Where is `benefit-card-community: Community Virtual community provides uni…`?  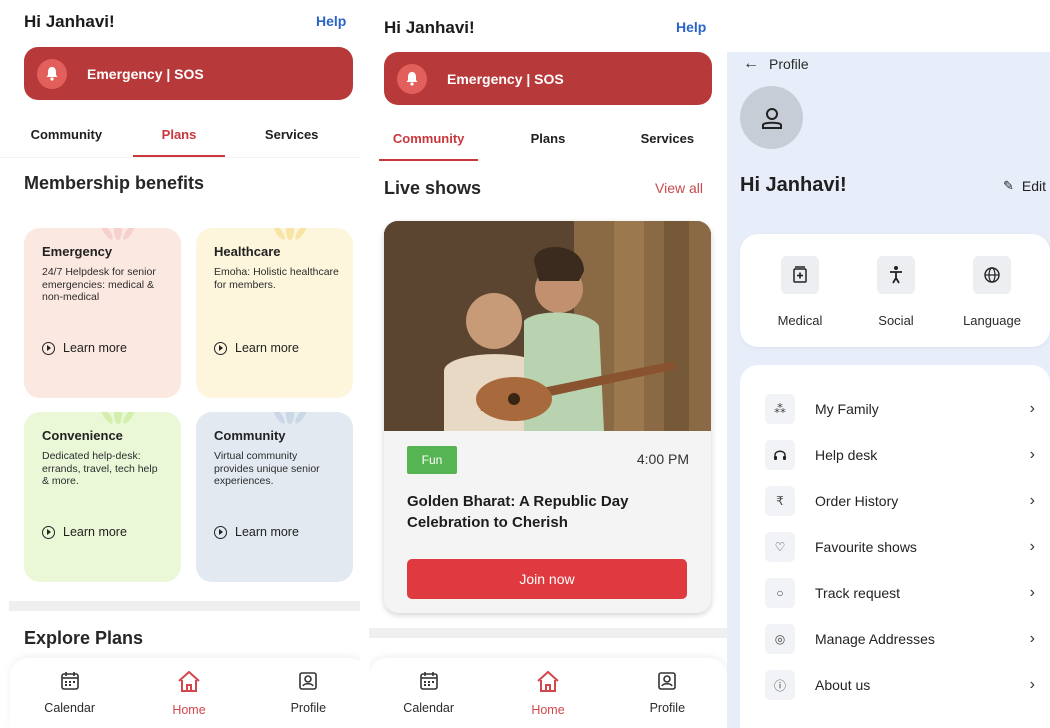
benefit-card-community: Community Virtual community provides uni… is located at coordinates (274, 497).